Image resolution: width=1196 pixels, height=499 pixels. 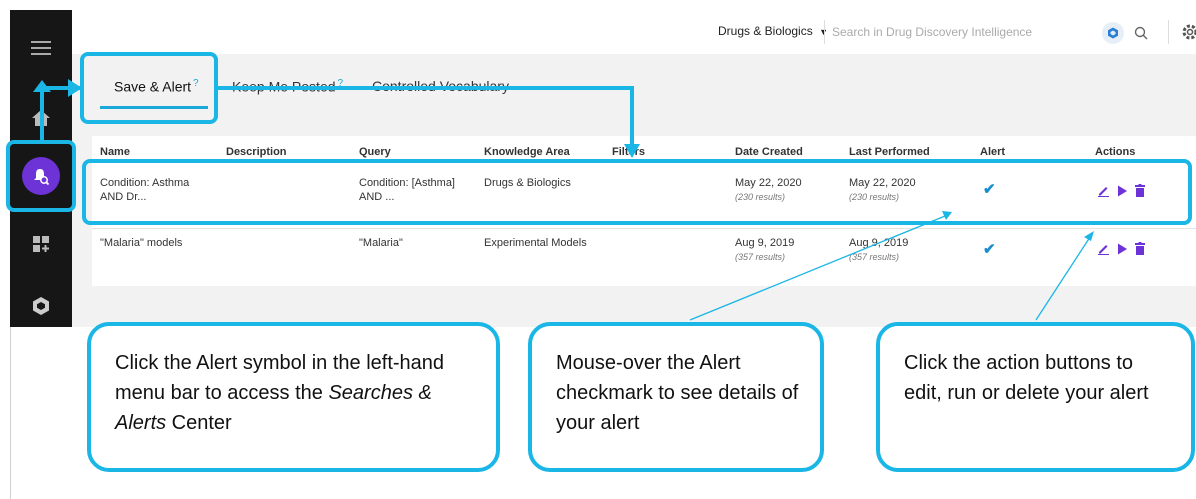 I want to click on column-header-knowledge-area: Knowledge Area, so click(x=527, y=152).